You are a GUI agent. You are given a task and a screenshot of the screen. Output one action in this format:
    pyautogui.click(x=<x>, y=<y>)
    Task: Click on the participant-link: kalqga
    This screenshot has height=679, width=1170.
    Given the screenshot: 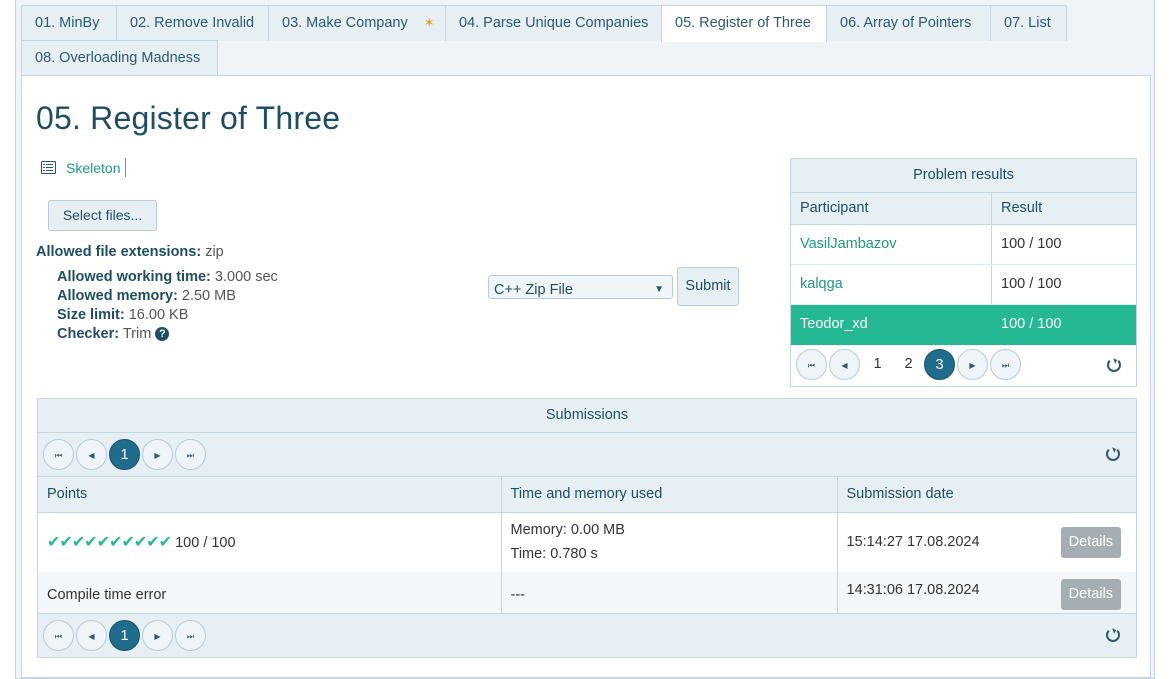 What is the action you would take?
    pyautogui.click(x=821, y=284)
    